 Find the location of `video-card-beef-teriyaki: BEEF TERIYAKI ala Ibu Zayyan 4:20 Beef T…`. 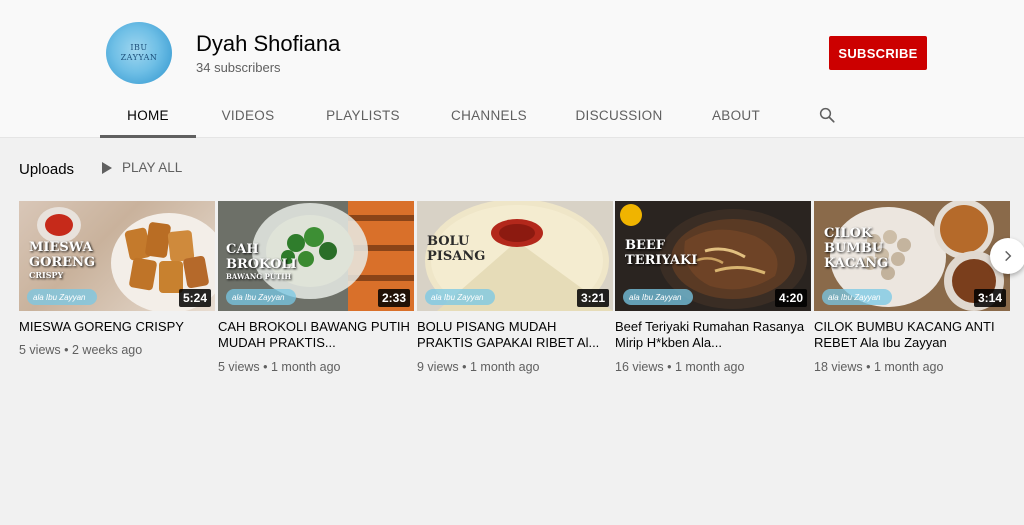

video-card-beef-teriyaki: BEEF TERIYAKI ala Ibu Zayyan 4:20 Beef T… is located at coordinates (713, 287).